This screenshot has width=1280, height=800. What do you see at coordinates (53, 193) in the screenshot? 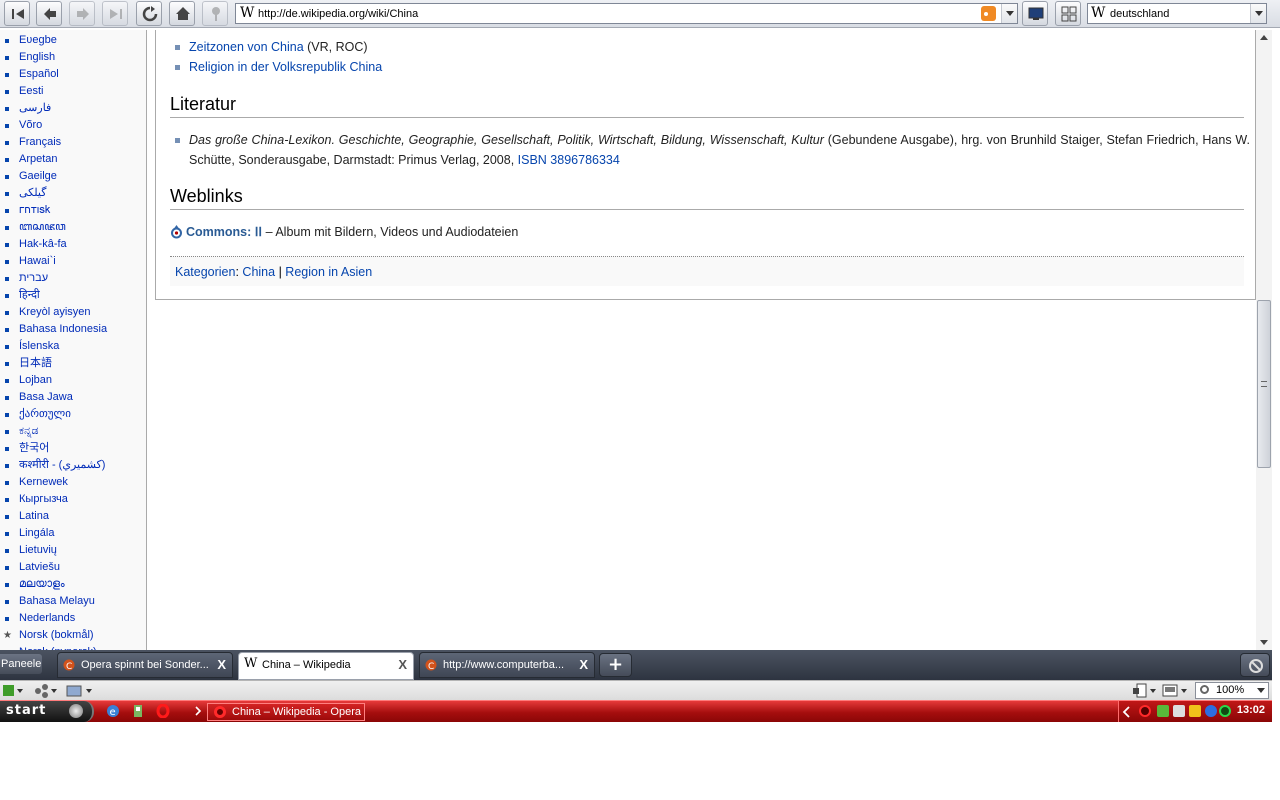
I see `sidebar-language-item: گیلکی` at bounding box center [53, 193].